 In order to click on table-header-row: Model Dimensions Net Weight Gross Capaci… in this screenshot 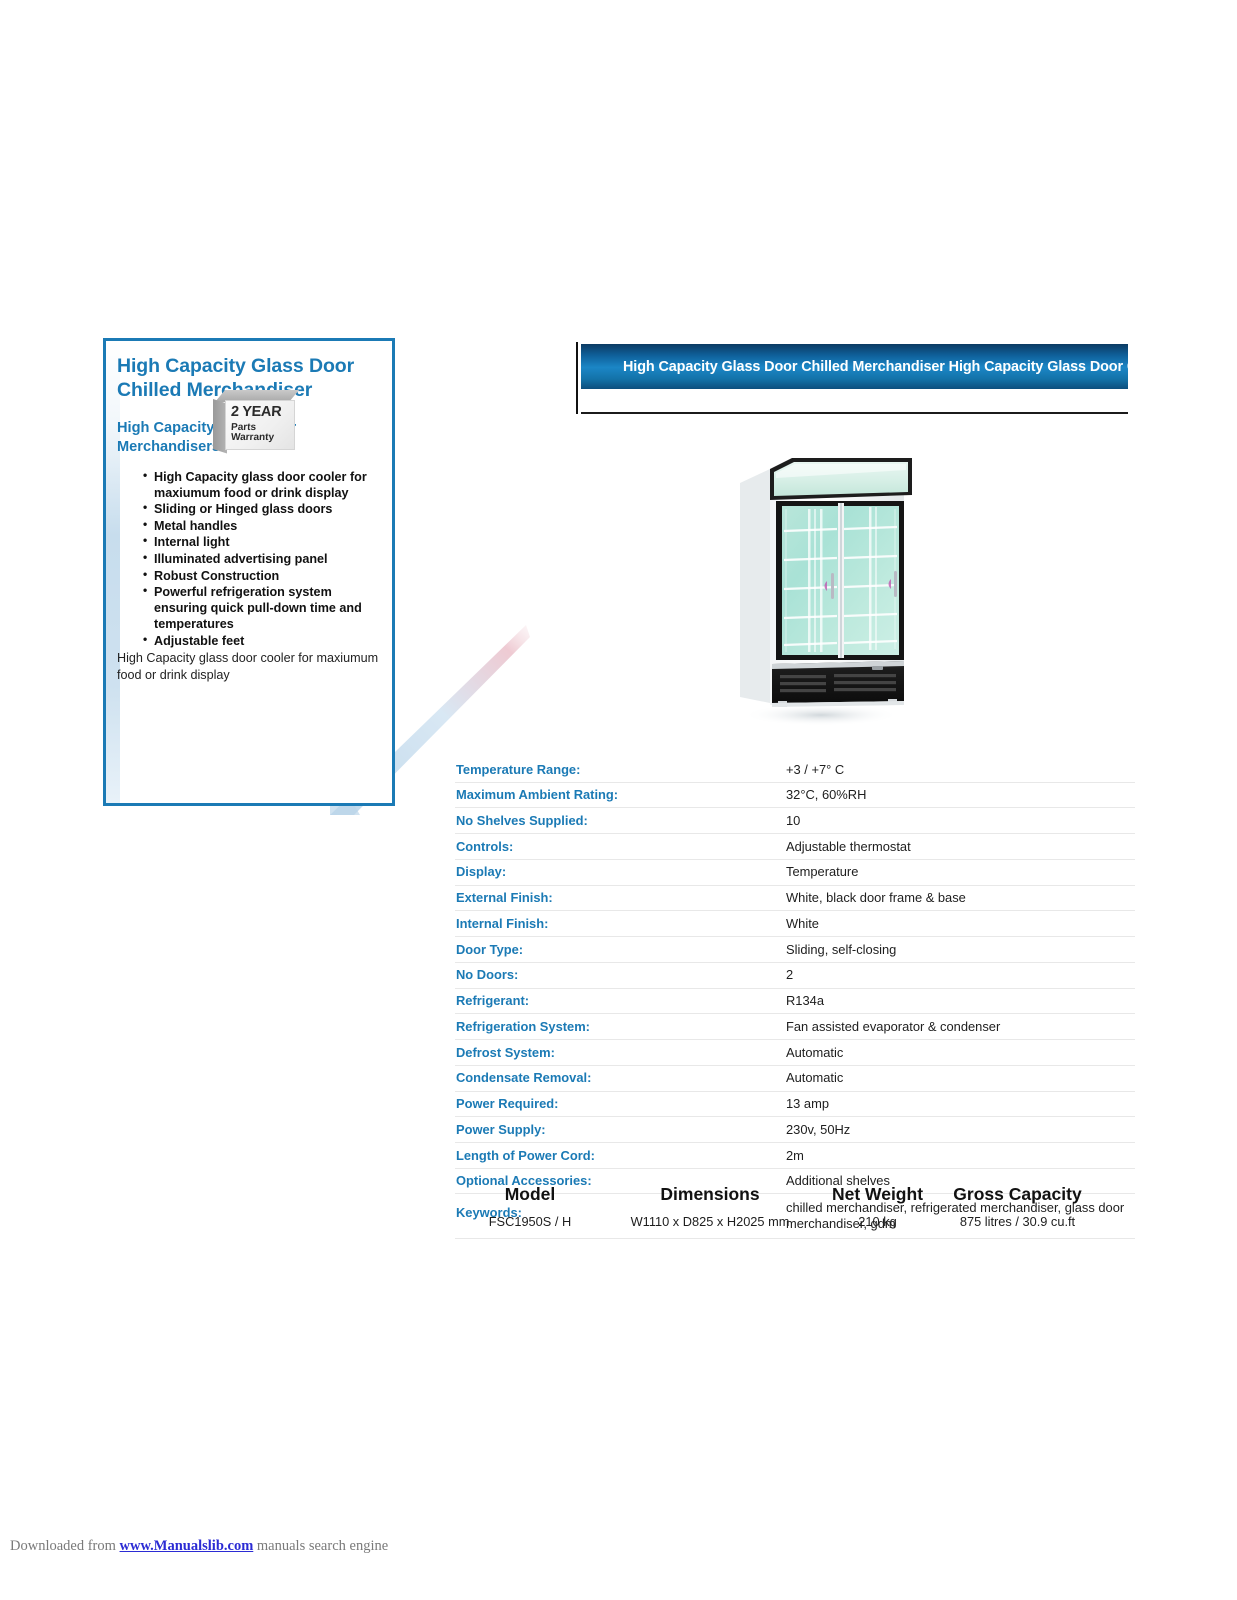, I will do `click(775, 1196)`.